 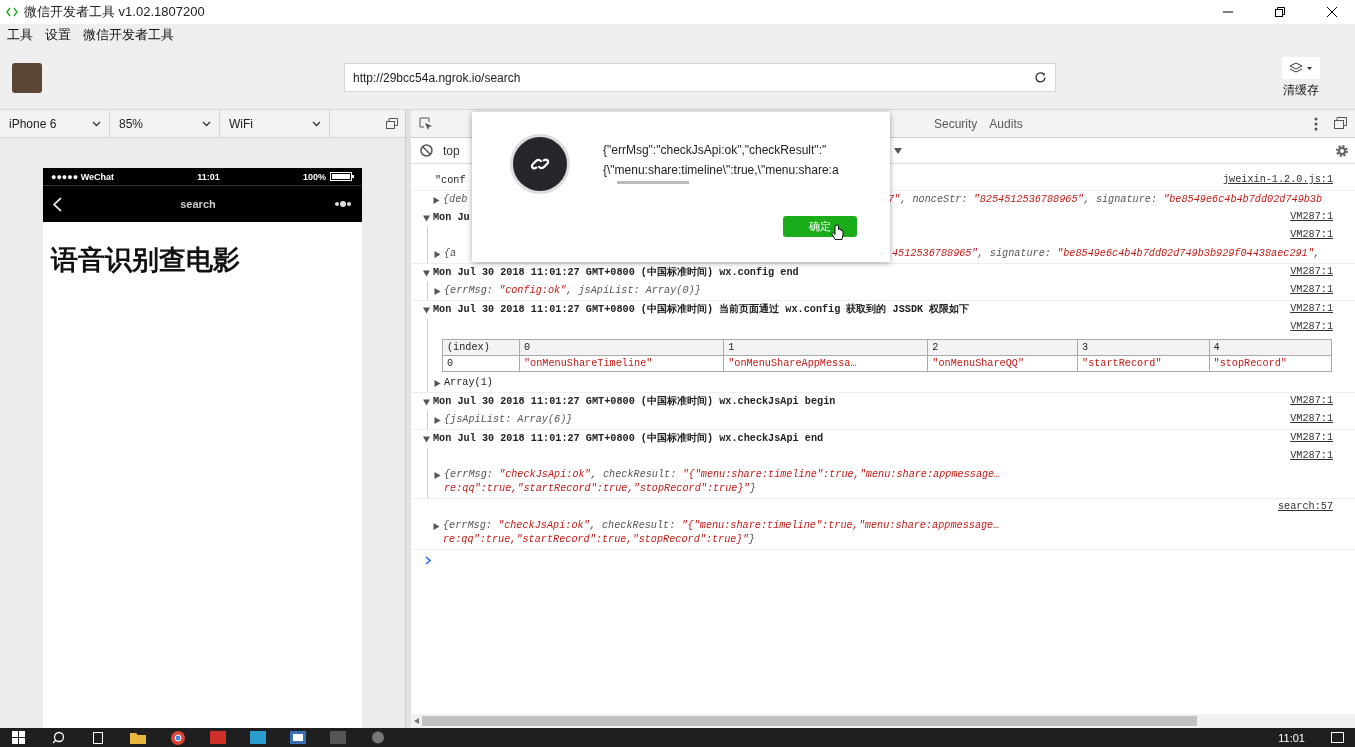 What do you see at coordinates (1340, 122) in the screenshot?
I see `dock-icon` at bounding box center [1340, 122].